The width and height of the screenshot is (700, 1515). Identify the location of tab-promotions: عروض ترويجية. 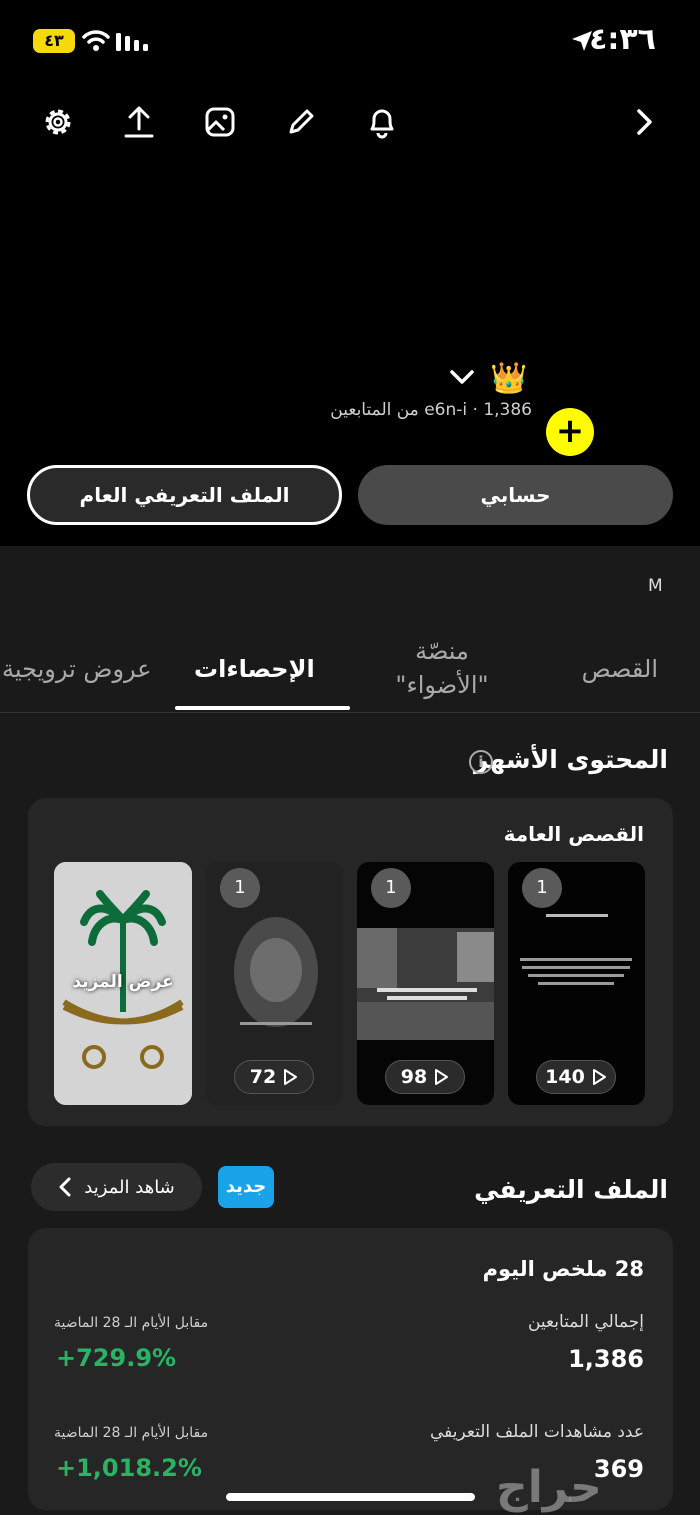
(77, 669).